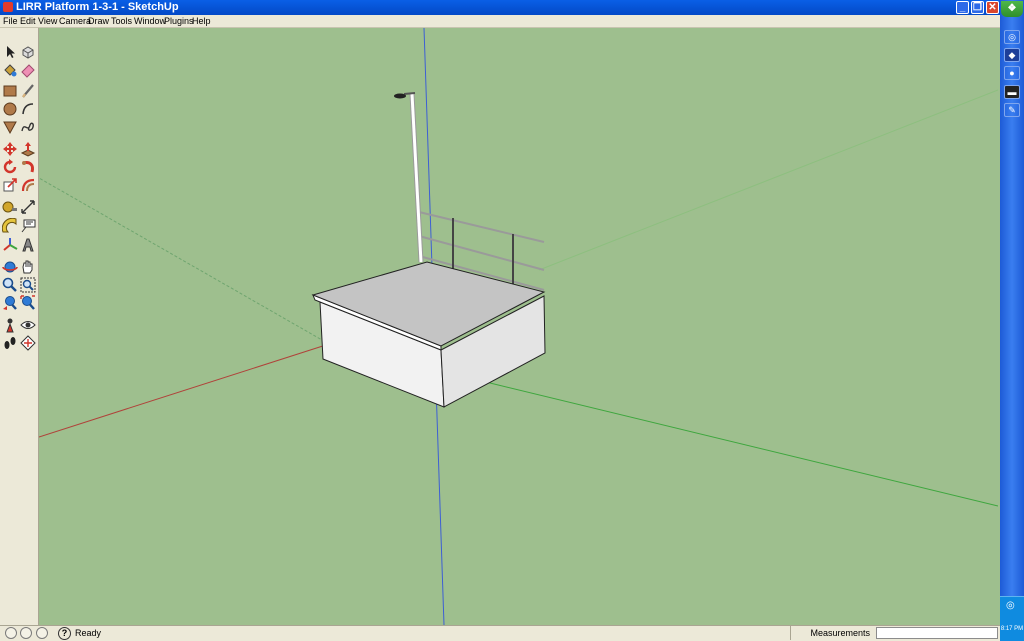 Image resolution: width=1024 pixels, height=641 pixels. Describe the element at coordinates (28, 325) in the screenshot. I see `look-around-tool-icon` at that location.